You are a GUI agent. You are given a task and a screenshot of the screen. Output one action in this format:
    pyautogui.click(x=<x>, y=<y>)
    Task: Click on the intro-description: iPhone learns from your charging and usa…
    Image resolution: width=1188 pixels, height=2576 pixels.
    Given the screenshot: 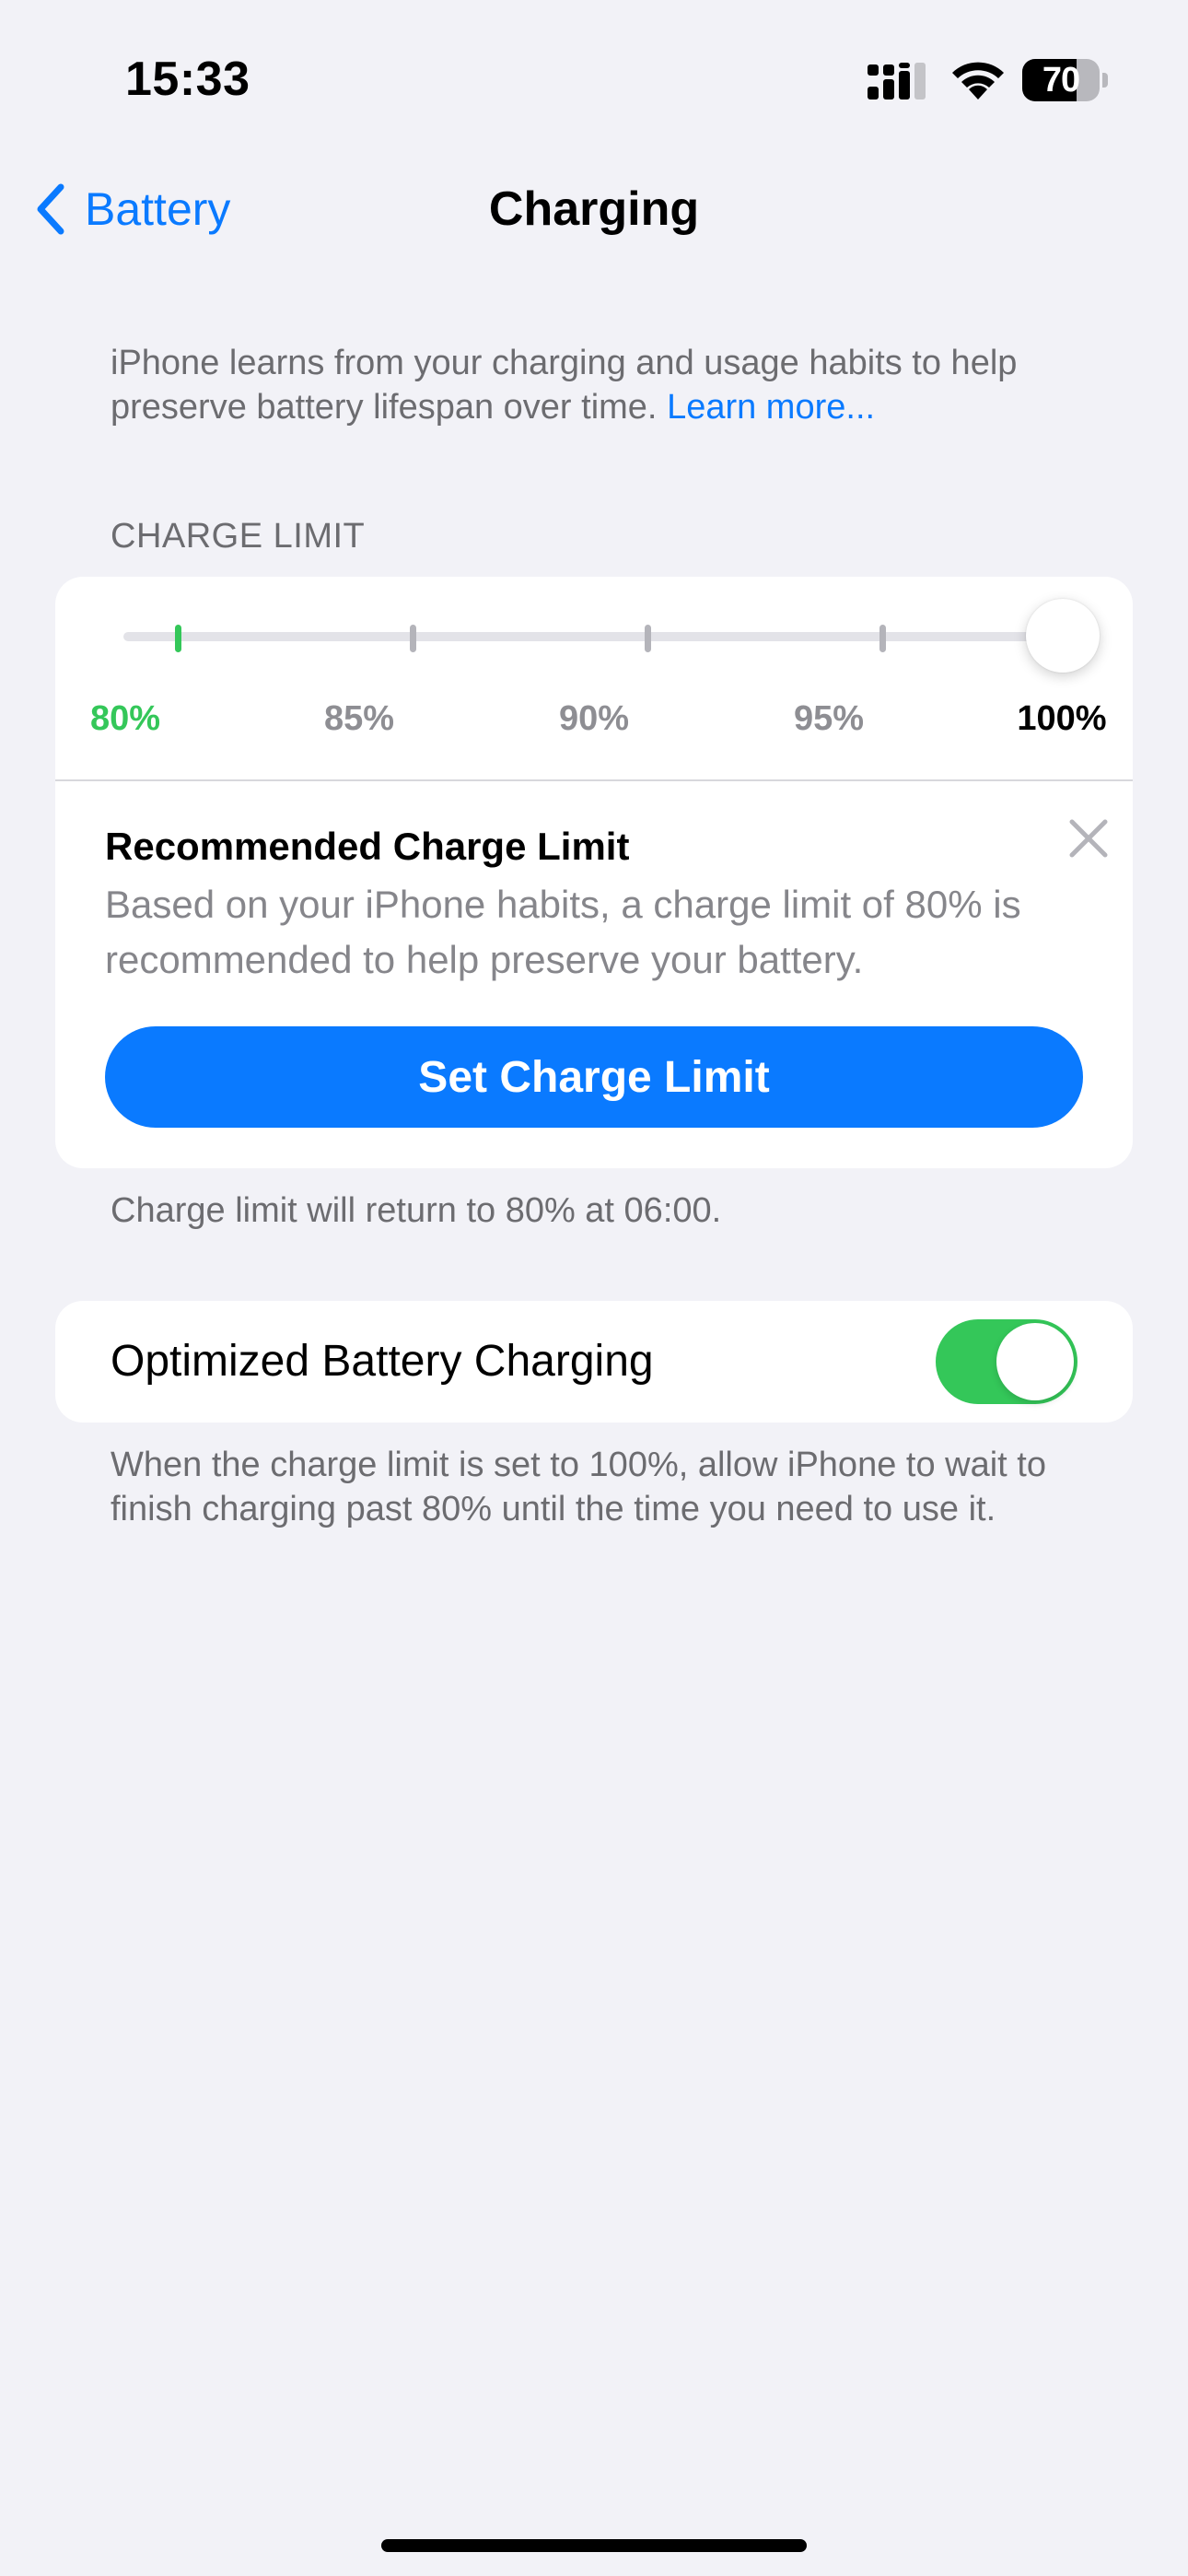 What is the action you would take?
    pyautogui.click(x=564, y=385)
    